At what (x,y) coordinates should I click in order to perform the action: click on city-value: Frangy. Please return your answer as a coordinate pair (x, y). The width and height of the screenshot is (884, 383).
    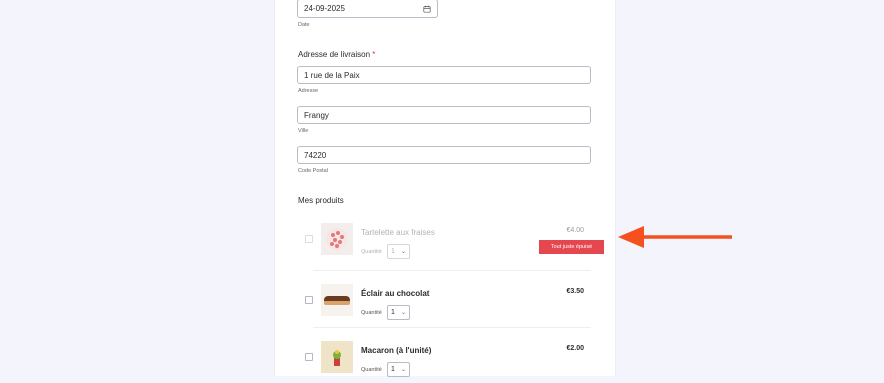
    Looking at the image, I should click on (316, 115).